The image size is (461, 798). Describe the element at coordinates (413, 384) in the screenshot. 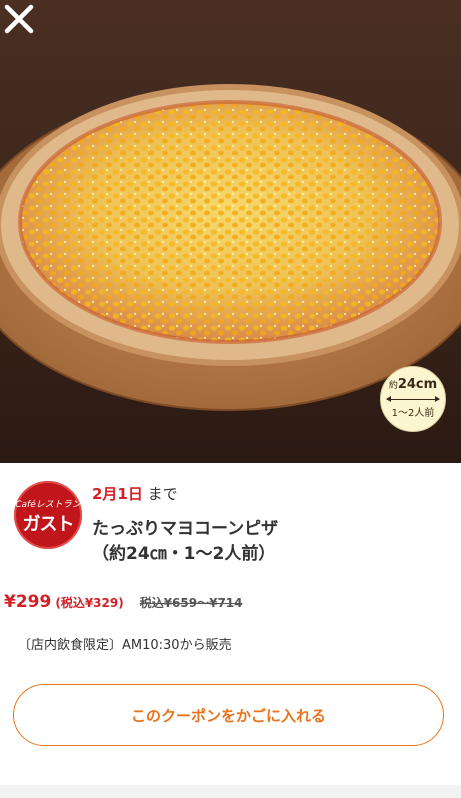

I see `size-badge-size: 約24cm` at that location.